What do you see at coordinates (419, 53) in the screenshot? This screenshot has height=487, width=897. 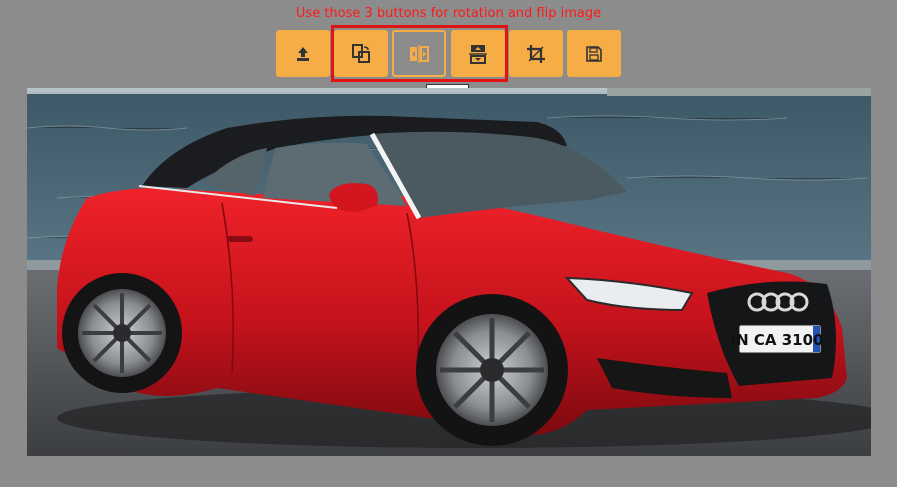 I see `flip-buttons-highlight` at bounding box center [419, 53].